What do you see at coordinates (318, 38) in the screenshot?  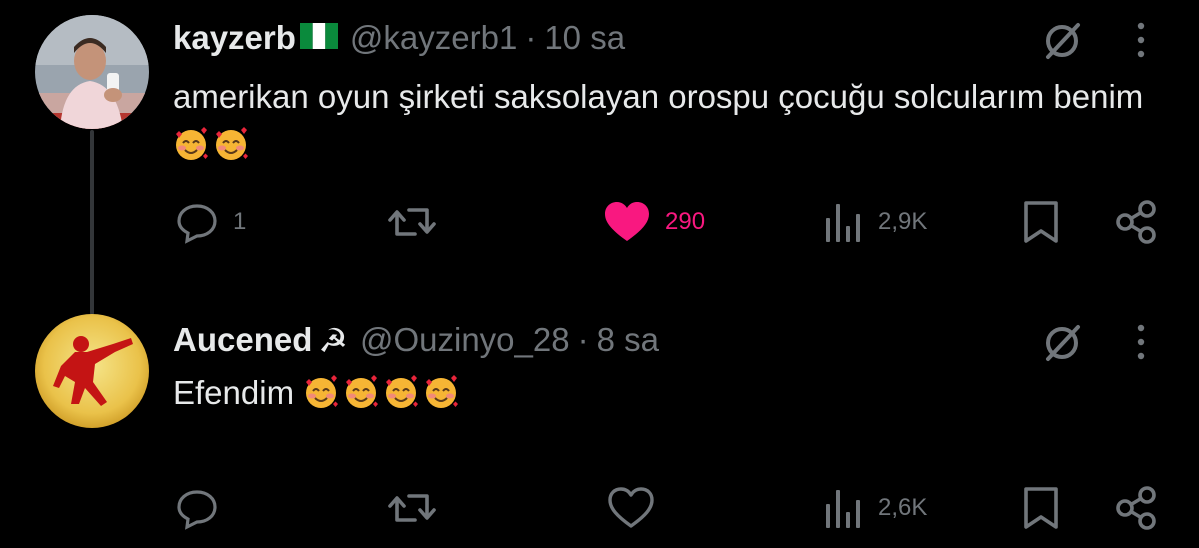 I see `nigeria-flag-icon` at bounding box center [318, 38].